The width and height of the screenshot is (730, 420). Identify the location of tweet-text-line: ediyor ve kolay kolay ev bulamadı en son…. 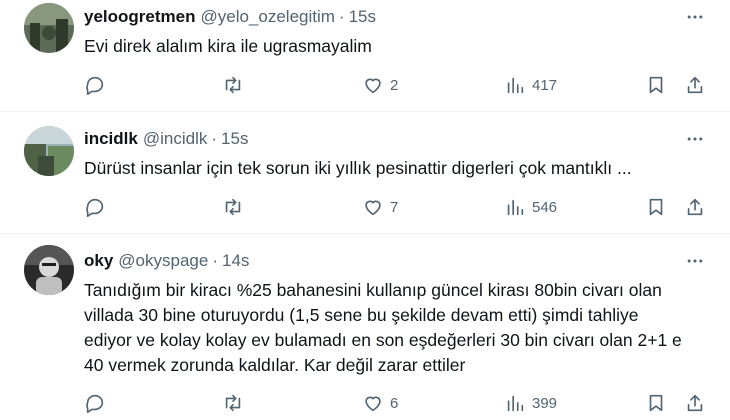
(383, 340).